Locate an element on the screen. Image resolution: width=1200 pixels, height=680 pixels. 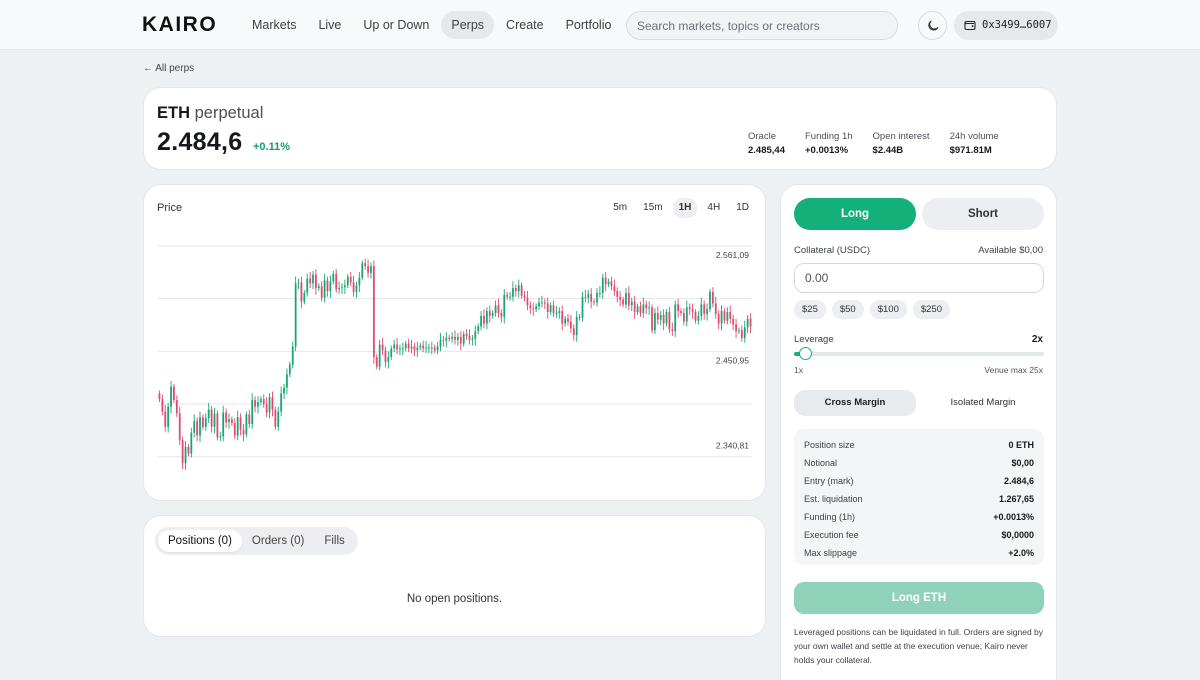
timeframe-5m: 5m is located at coordinates (620, 208).